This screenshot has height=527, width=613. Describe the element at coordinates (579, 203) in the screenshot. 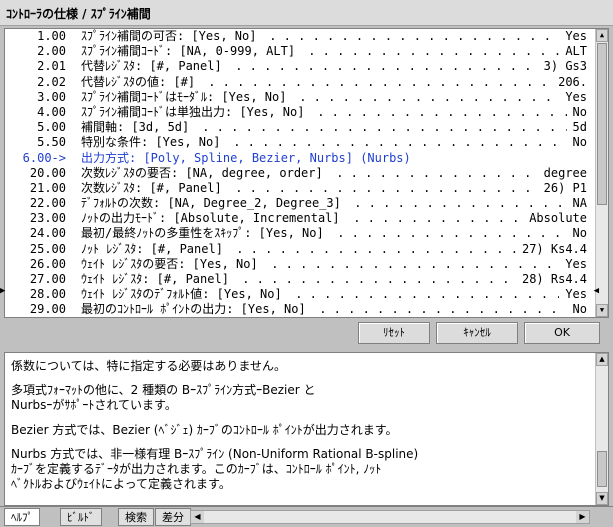

I see `item-value: NA` at that location.